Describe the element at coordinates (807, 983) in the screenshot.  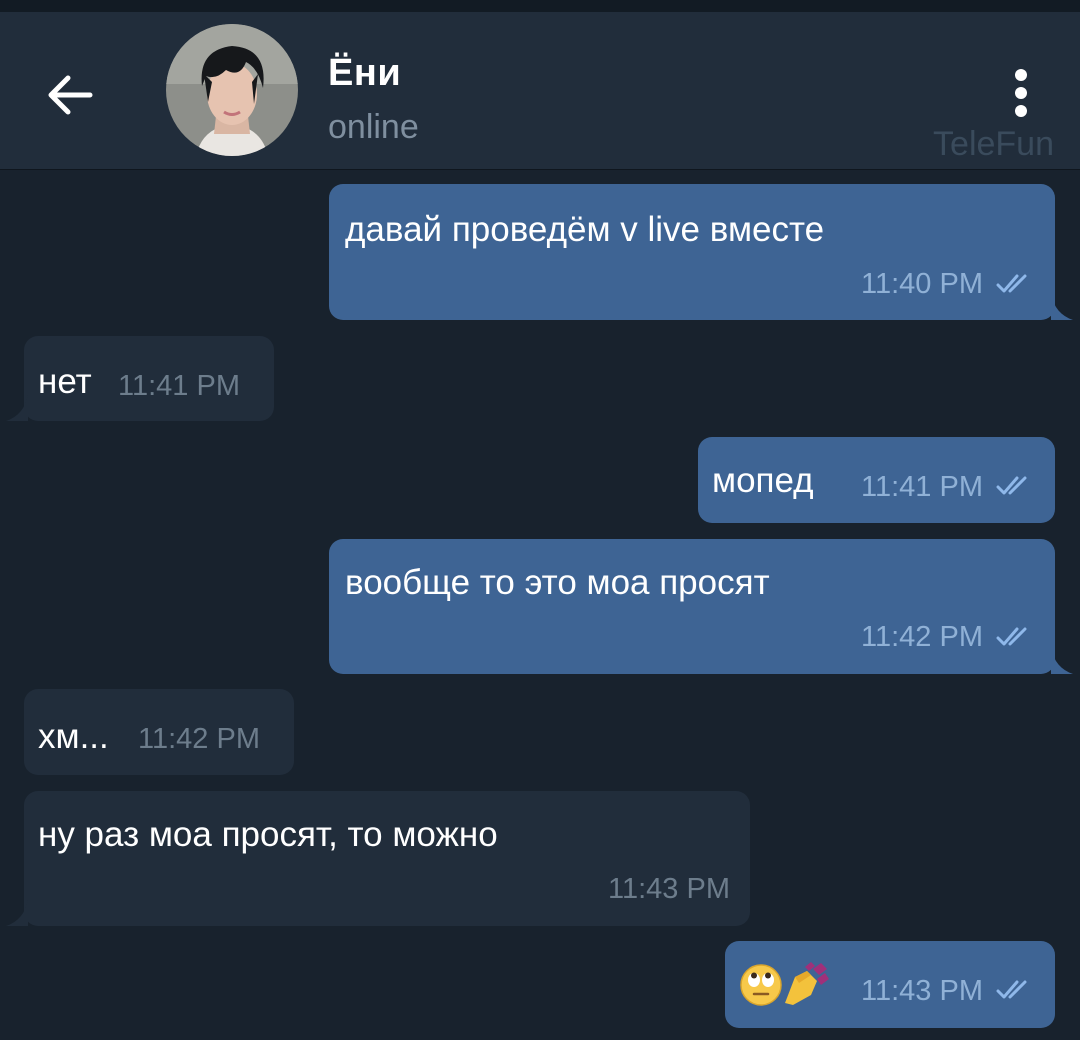
I see `nail-polish-icon` at that location.